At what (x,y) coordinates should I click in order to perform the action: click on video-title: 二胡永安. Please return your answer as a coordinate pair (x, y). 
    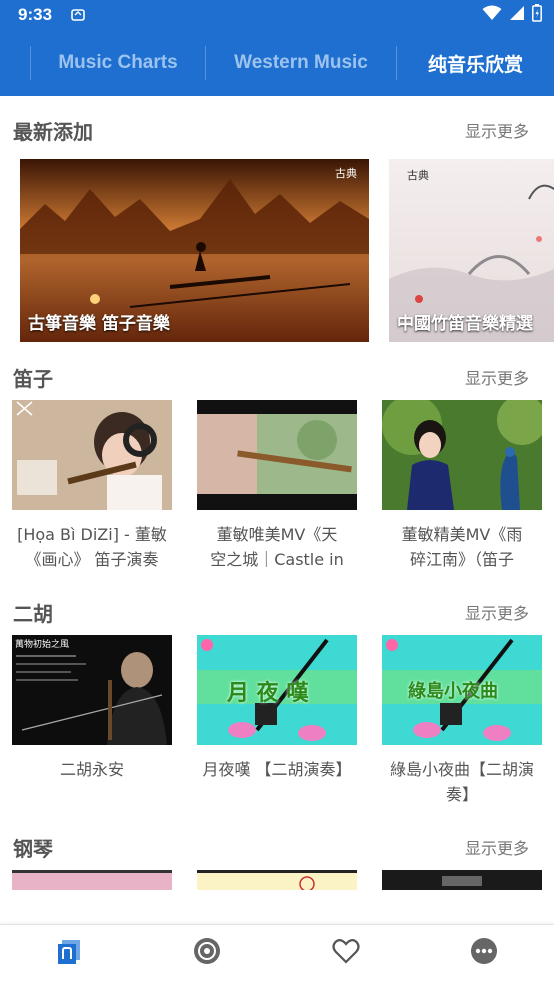
    Looking at the image, I should click on (92, 769).